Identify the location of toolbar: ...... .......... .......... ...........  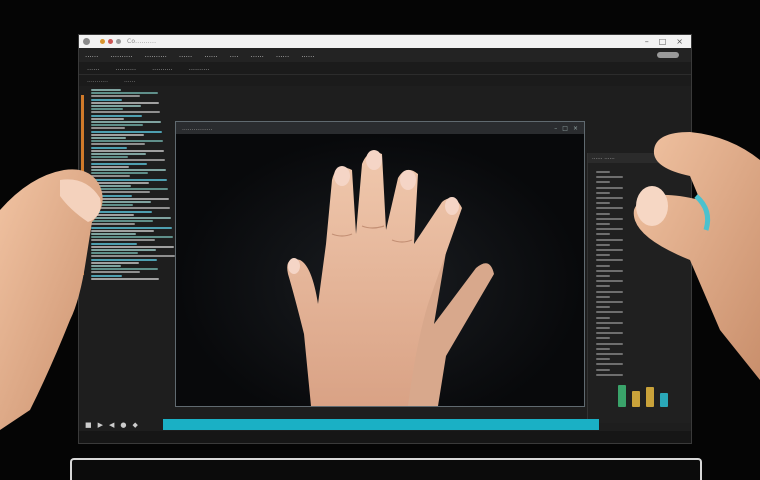
(385, 68).